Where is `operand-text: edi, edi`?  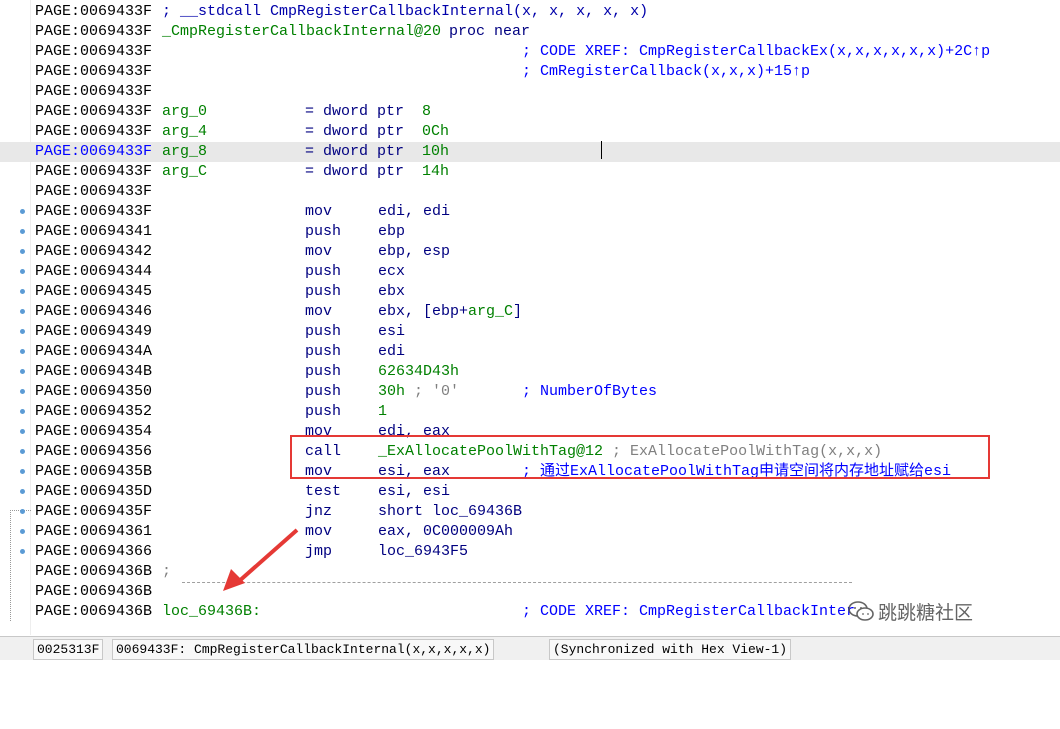
operand-text: edi, edi is located at coordinates (414, 211).